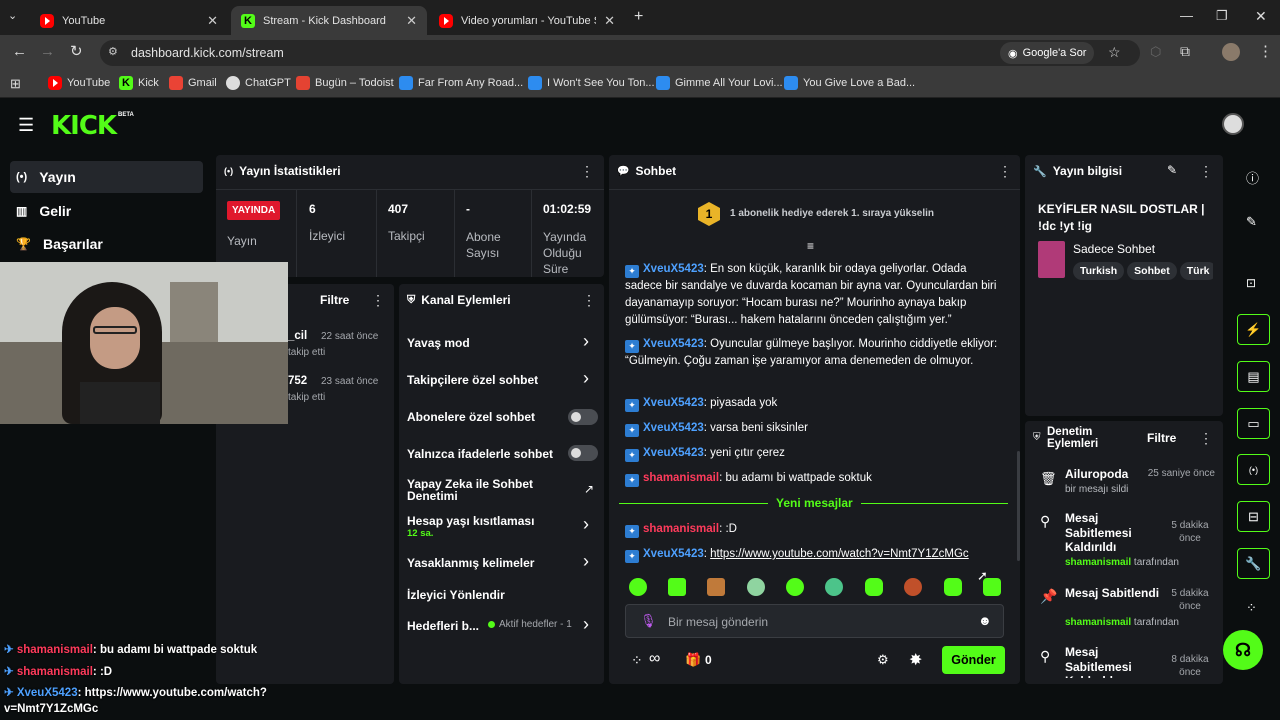 The height and width of the screenshot is (720, 1280). Describe the element at coordinates (1051, 259) in the screenshot. I see `category-thumbnail` at that location.